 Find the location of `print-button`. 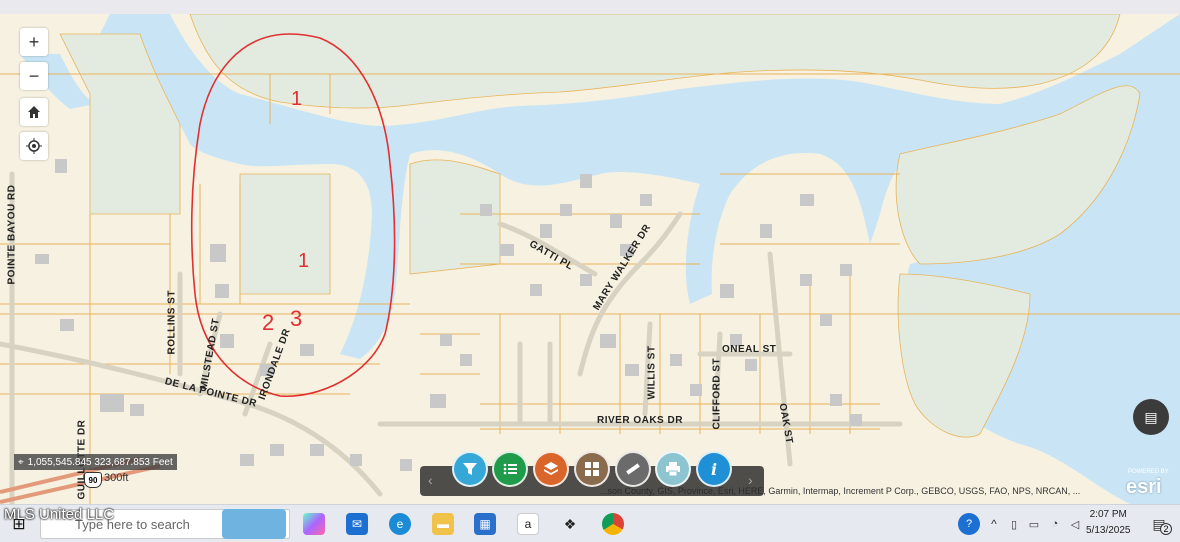

print-button is located at coordinates (673, 469).